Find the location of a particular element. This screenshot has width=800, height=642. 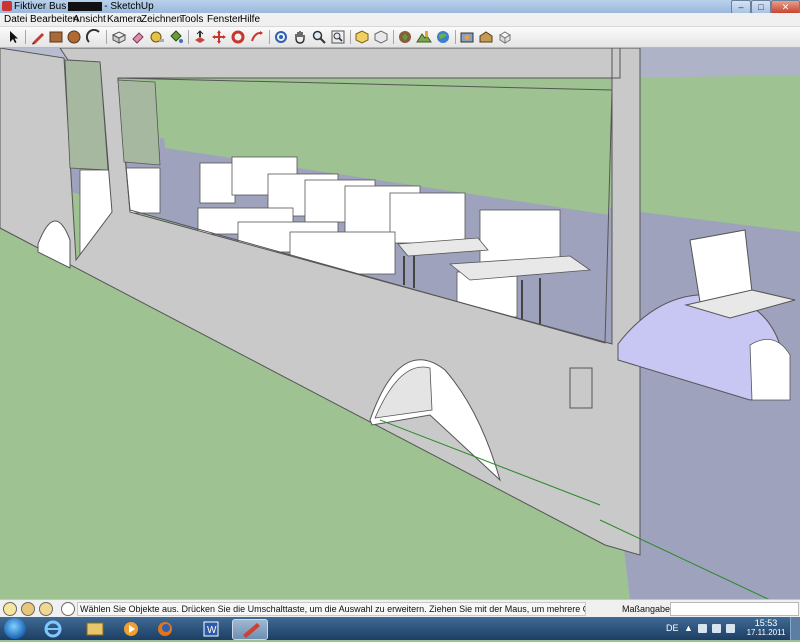

window-title: Fiktiver Bus - SketchUp is located at coordinates (84, 6).